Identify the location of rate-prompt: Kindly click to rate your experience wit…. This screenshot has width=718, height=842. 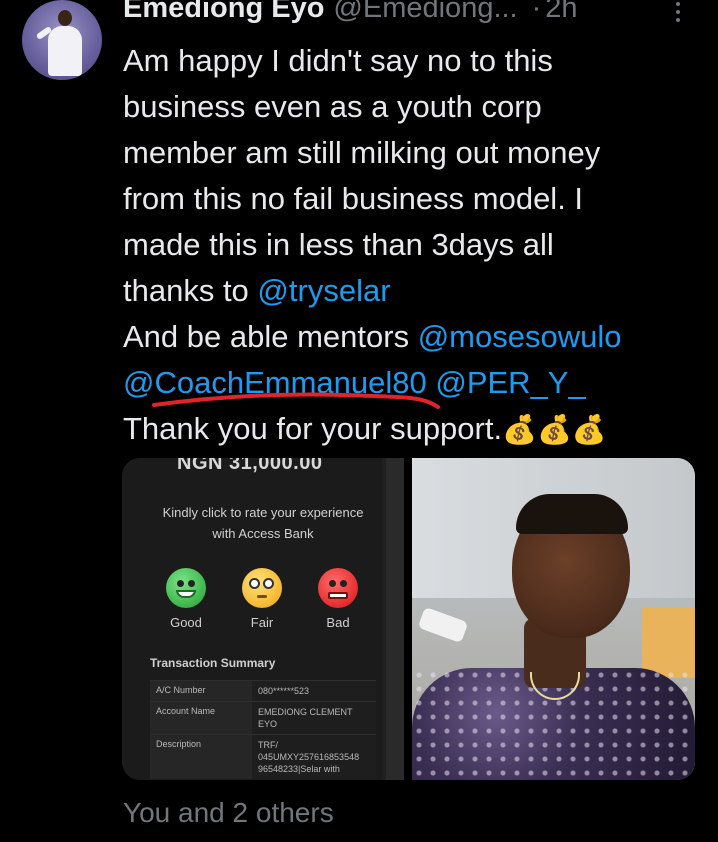
(263, 523).